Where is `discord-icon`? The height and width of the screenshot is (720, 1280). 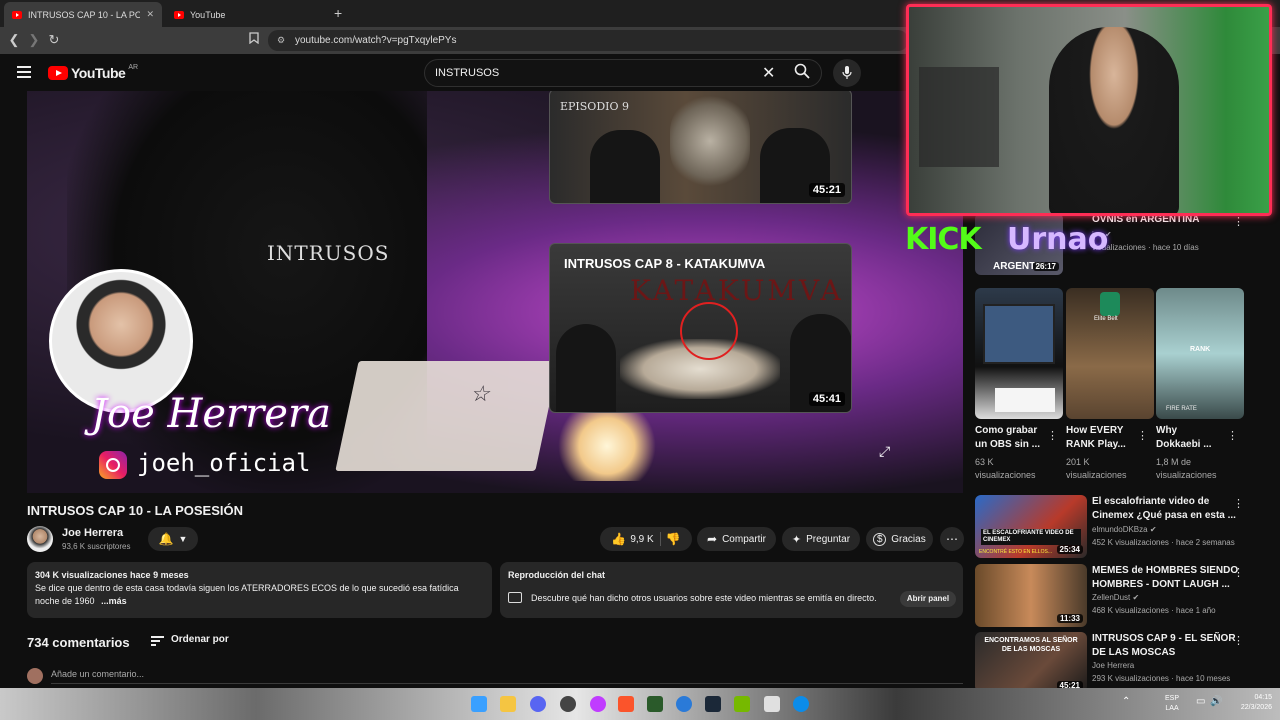
discord-icon is located at coordinates (538, 704).